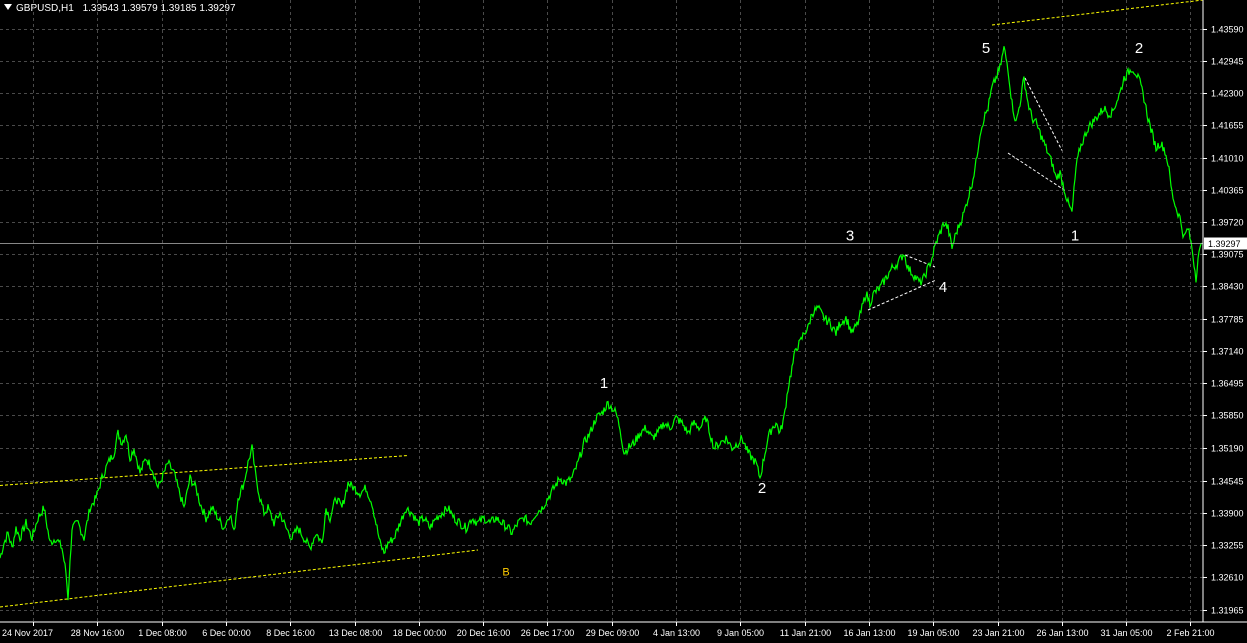 The height and width of the screenshot is (643, 1247). Describe the element at coordinates (986, 48) in the screenshot. I see `wave-label: 5` at that location.